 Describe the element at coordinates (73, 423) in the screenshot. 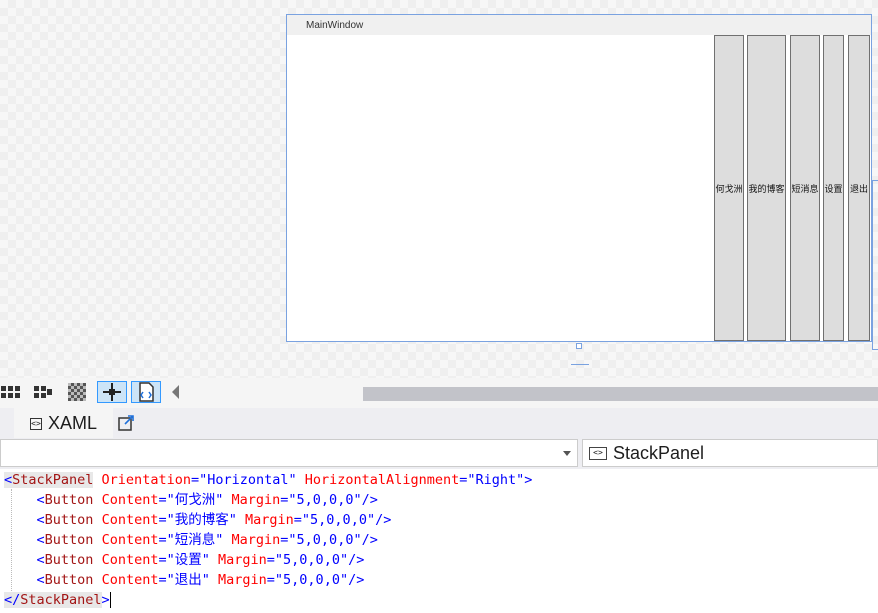

I see `tab-xaml-label: XAML` at that location.